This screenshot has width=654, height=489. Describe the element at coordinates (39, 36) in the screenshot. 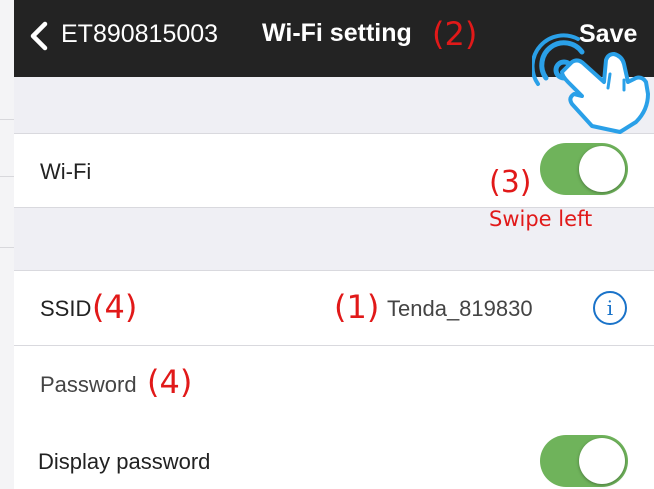

I see `chevron-left-icon` at that location.